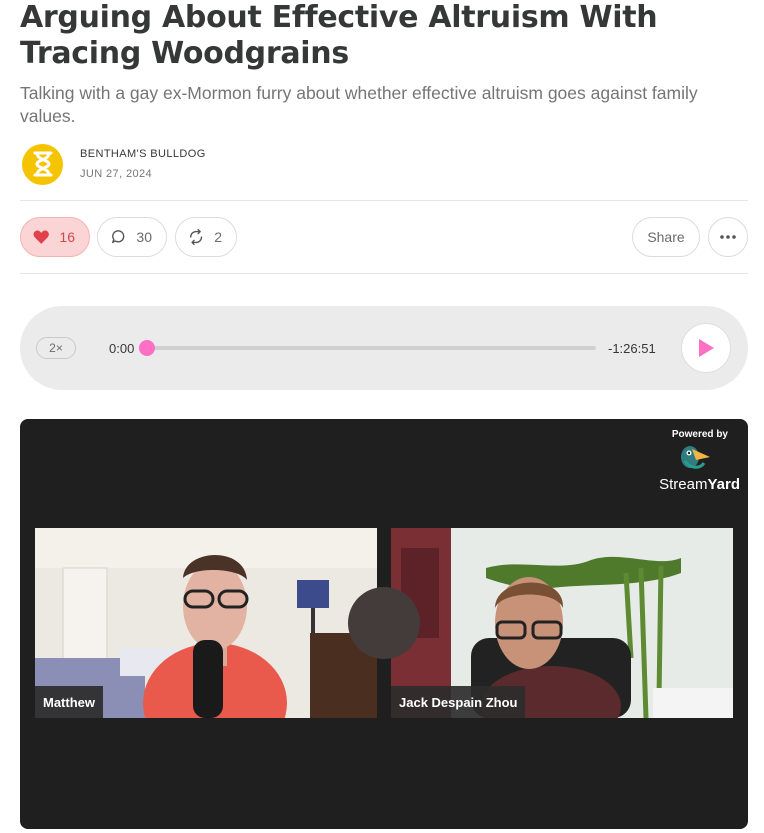  What do you see at coordinates (116, 174) in the screenshot?
I see `post-date: JUN 27, 2024` at bounding box center [116, 174].